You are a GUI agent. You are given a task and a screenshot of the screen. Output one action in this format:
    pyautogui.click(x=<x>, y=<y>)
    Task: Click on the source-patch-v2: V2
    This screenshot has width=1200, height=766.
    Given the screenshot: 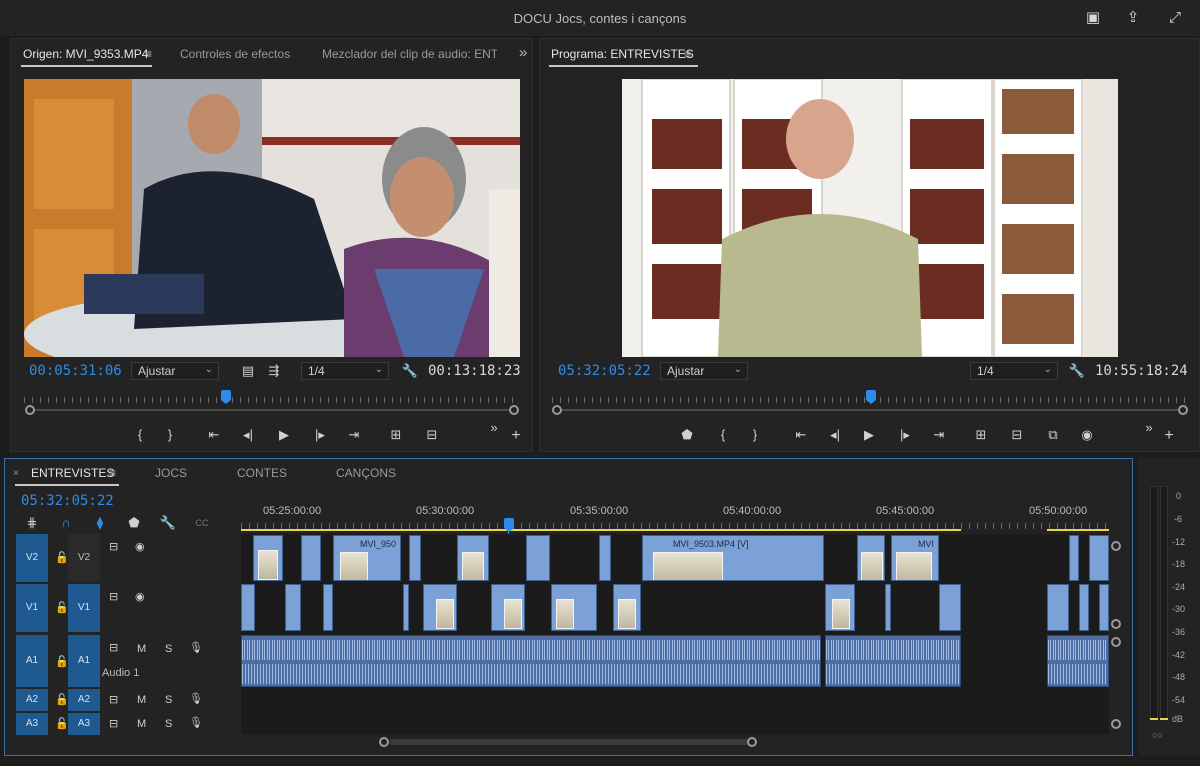 What is the action you would take?
    pyautogui.click(x=32, y=558)
    